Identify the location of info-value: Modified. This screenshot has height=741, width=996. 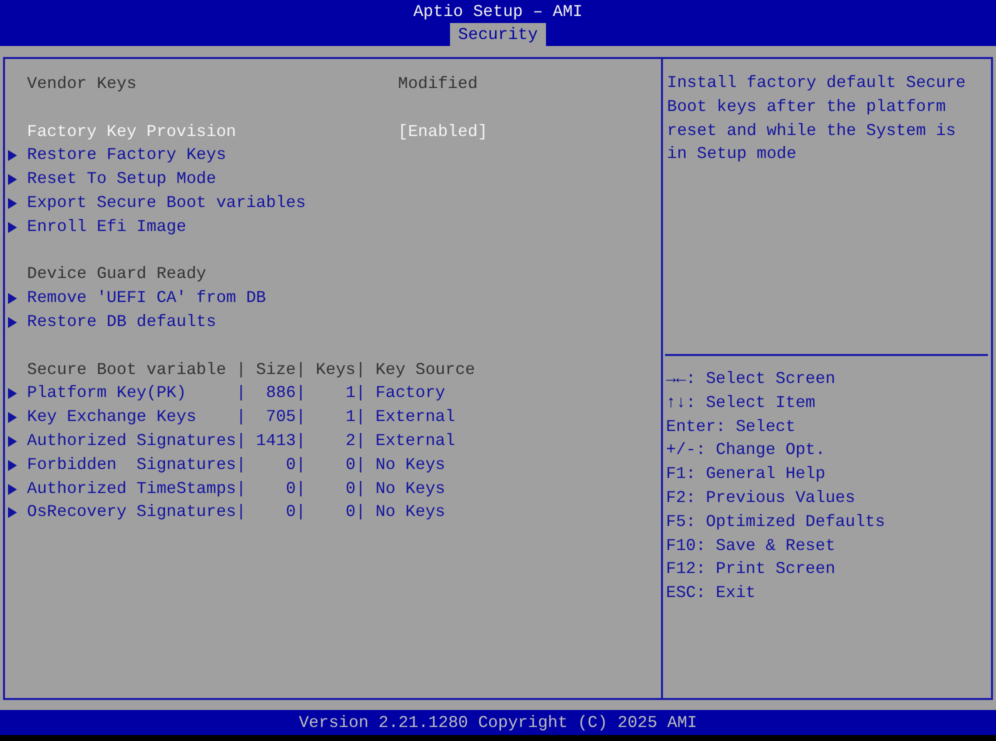
(438, 84).